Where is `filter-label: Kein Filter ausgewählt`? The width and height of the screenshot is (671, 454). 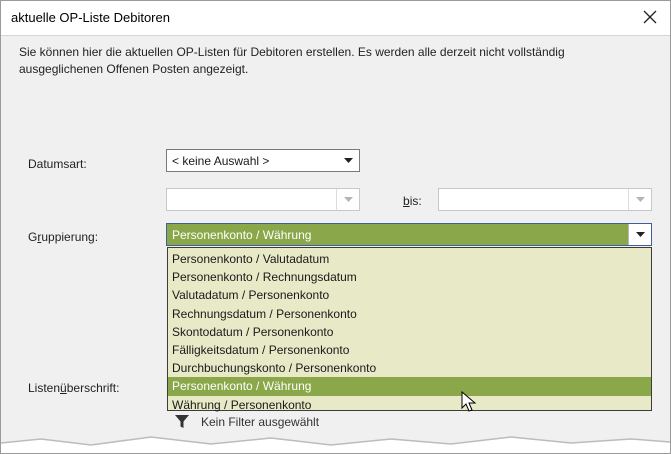 filter-label: Kein Filter ausgewählt is located at coordinates (260, 422).